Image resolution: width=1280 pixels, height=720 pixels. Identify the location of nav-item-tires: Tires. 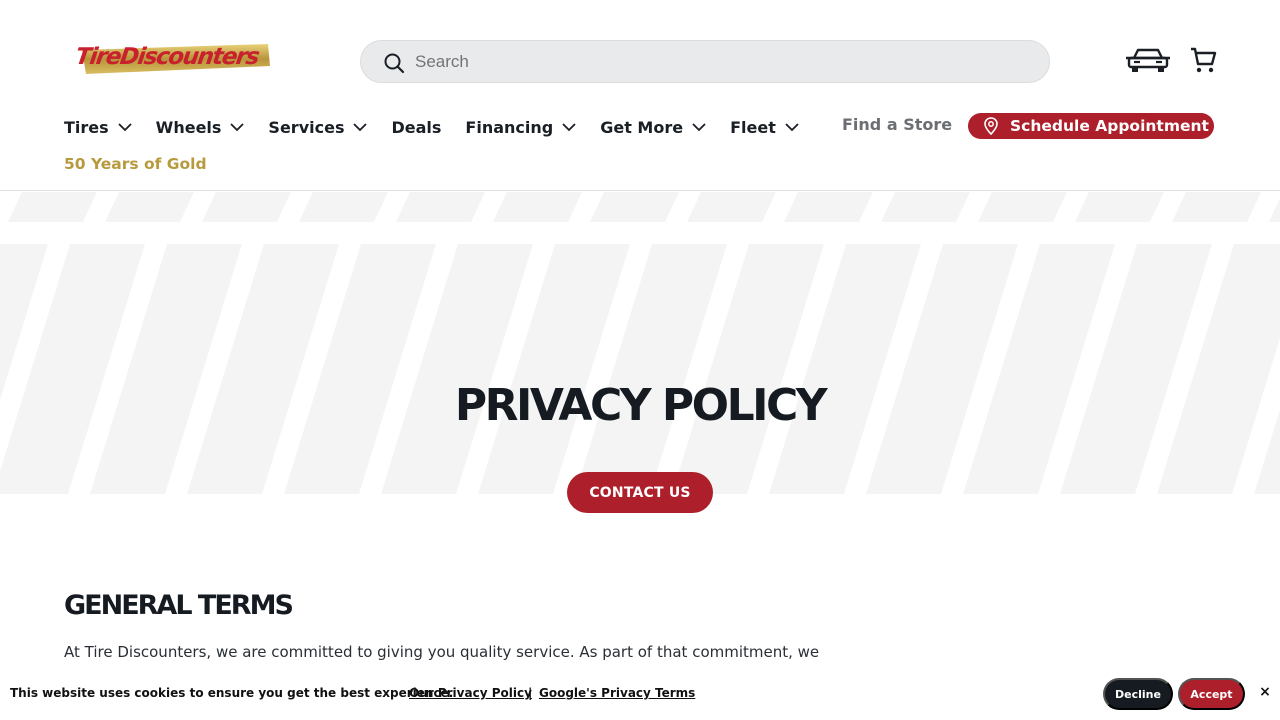
(98, 127).